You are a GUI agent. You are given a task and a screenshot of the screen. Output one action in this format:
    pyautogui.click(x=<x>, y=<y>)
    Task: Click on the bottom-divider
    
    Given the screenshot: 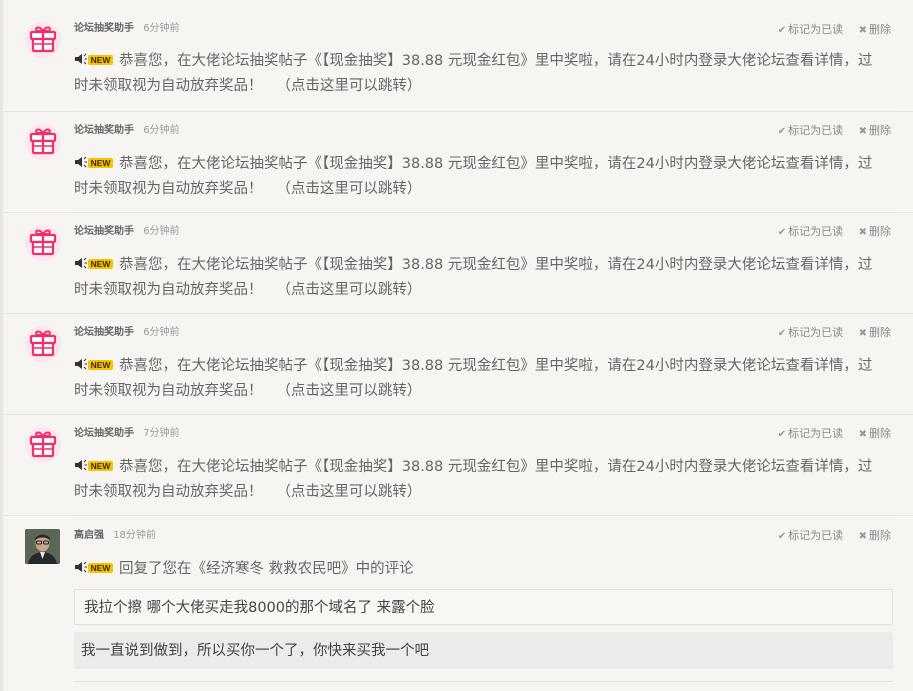 What is the action you would take?
    pyautogui.click(x=483, y=681)
    